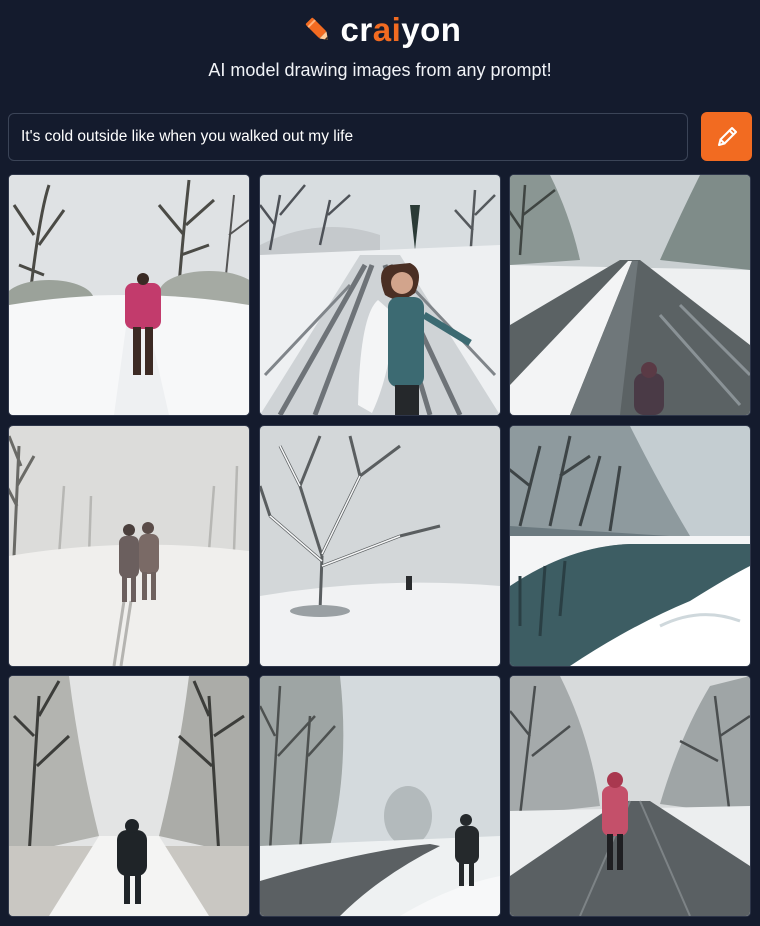  I want to click on brand-logo: craiyon, so click(380, 30).